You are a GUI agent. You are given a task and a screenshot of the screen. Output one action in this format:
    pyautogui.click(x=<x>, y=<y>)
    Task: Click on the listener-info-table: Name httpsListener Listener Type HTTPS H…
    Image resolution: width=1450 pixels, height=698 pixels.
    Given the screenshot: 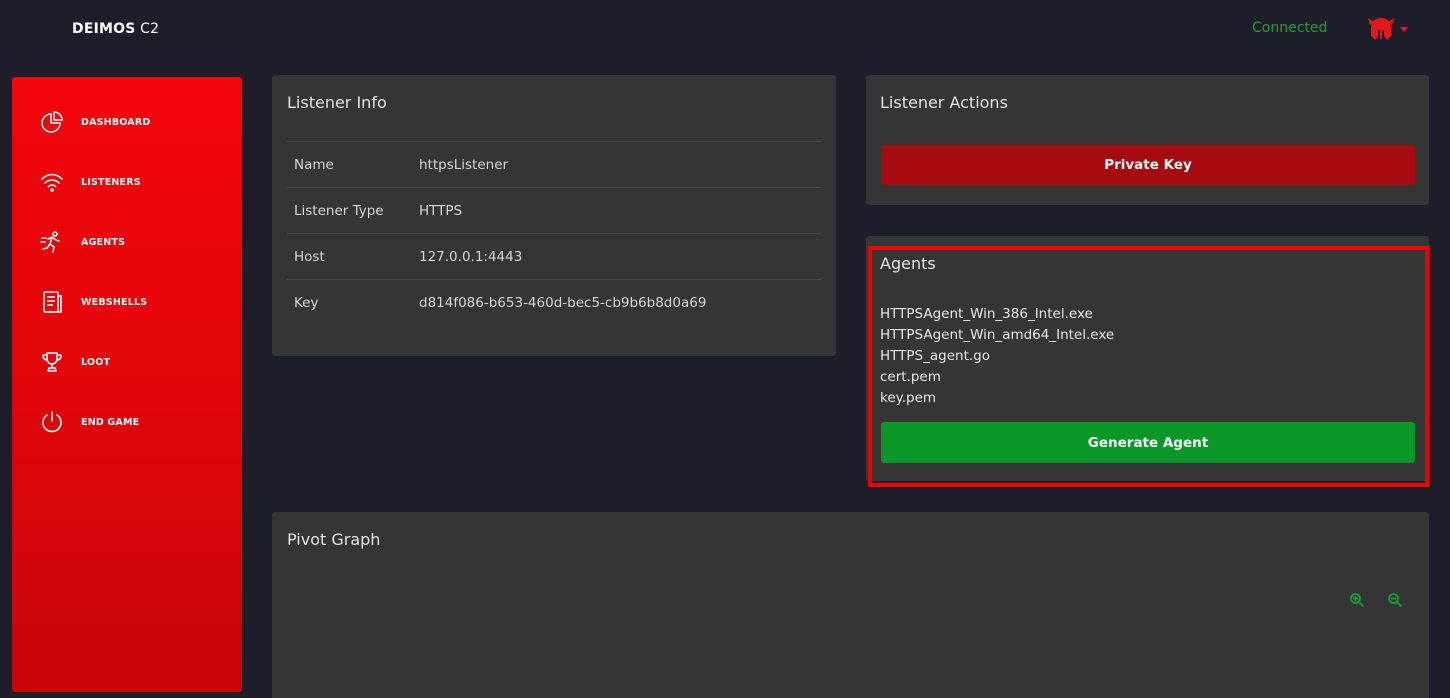 What is the action you would take?
    pyautogui.click(x=554, y=233)
    